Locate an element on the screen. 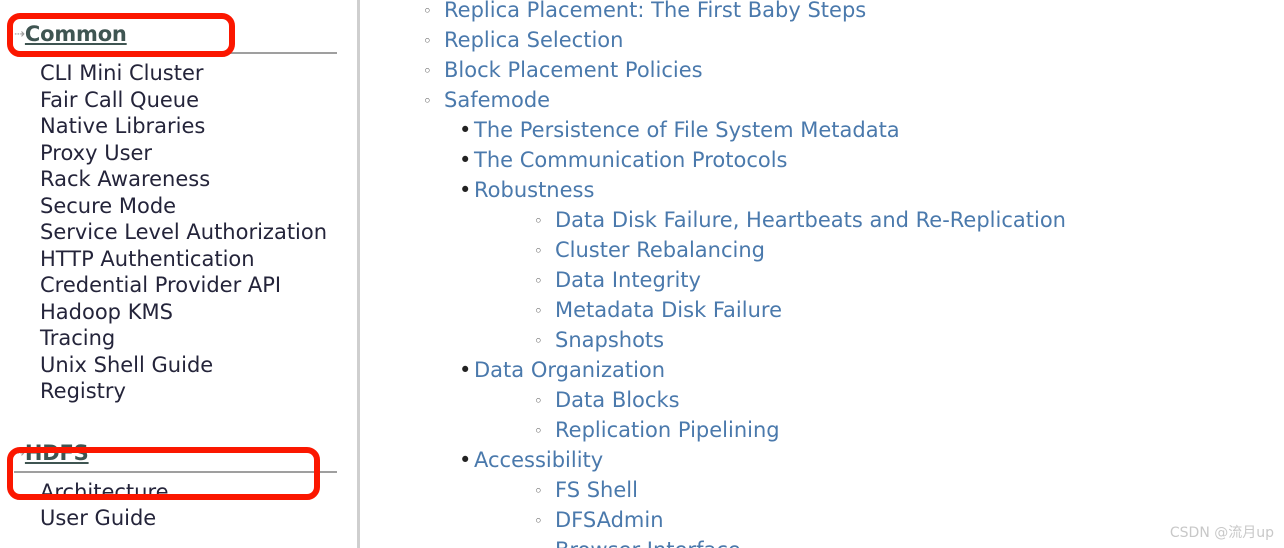 The image size is (1284, 548). list-item: Rack Awareness is located at coordinates (178, 179).